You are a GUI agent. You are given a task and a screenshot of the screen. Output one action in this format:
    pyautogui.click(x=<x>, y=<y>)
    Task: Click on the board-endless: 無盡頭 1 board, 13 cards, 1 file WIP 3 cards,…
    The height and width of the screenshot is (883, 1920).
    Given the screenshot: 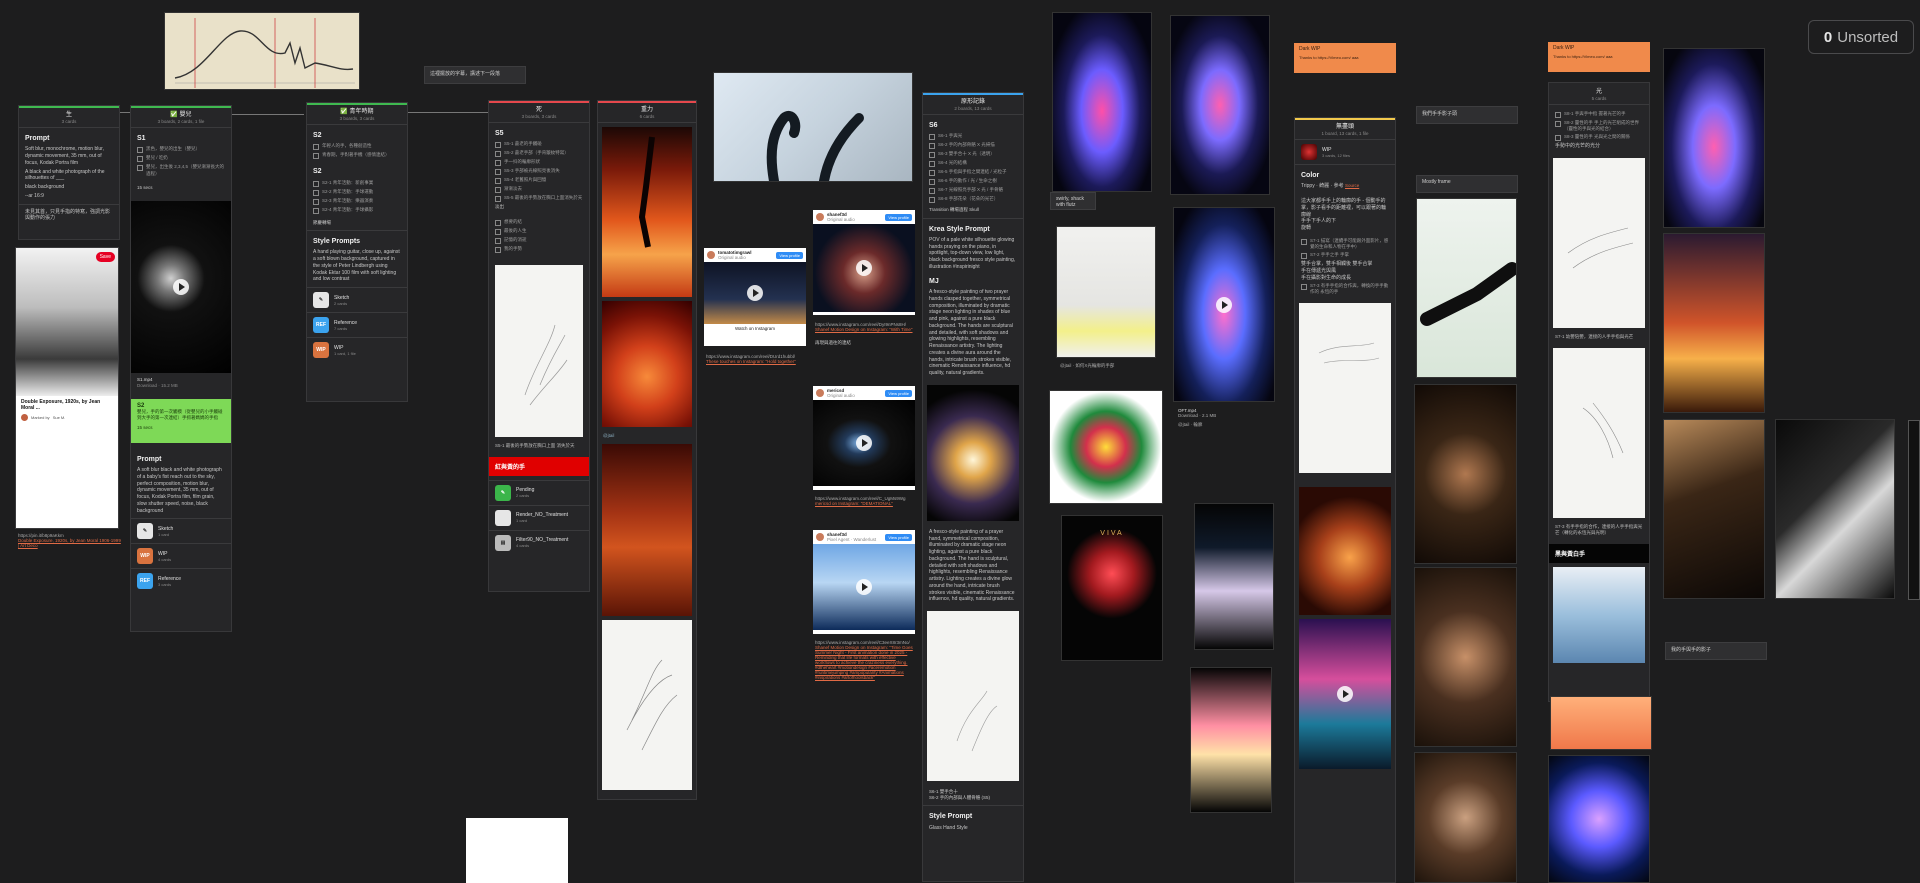 What is the action you would take?
    pyautogui.click(x=1345, y=500)
    